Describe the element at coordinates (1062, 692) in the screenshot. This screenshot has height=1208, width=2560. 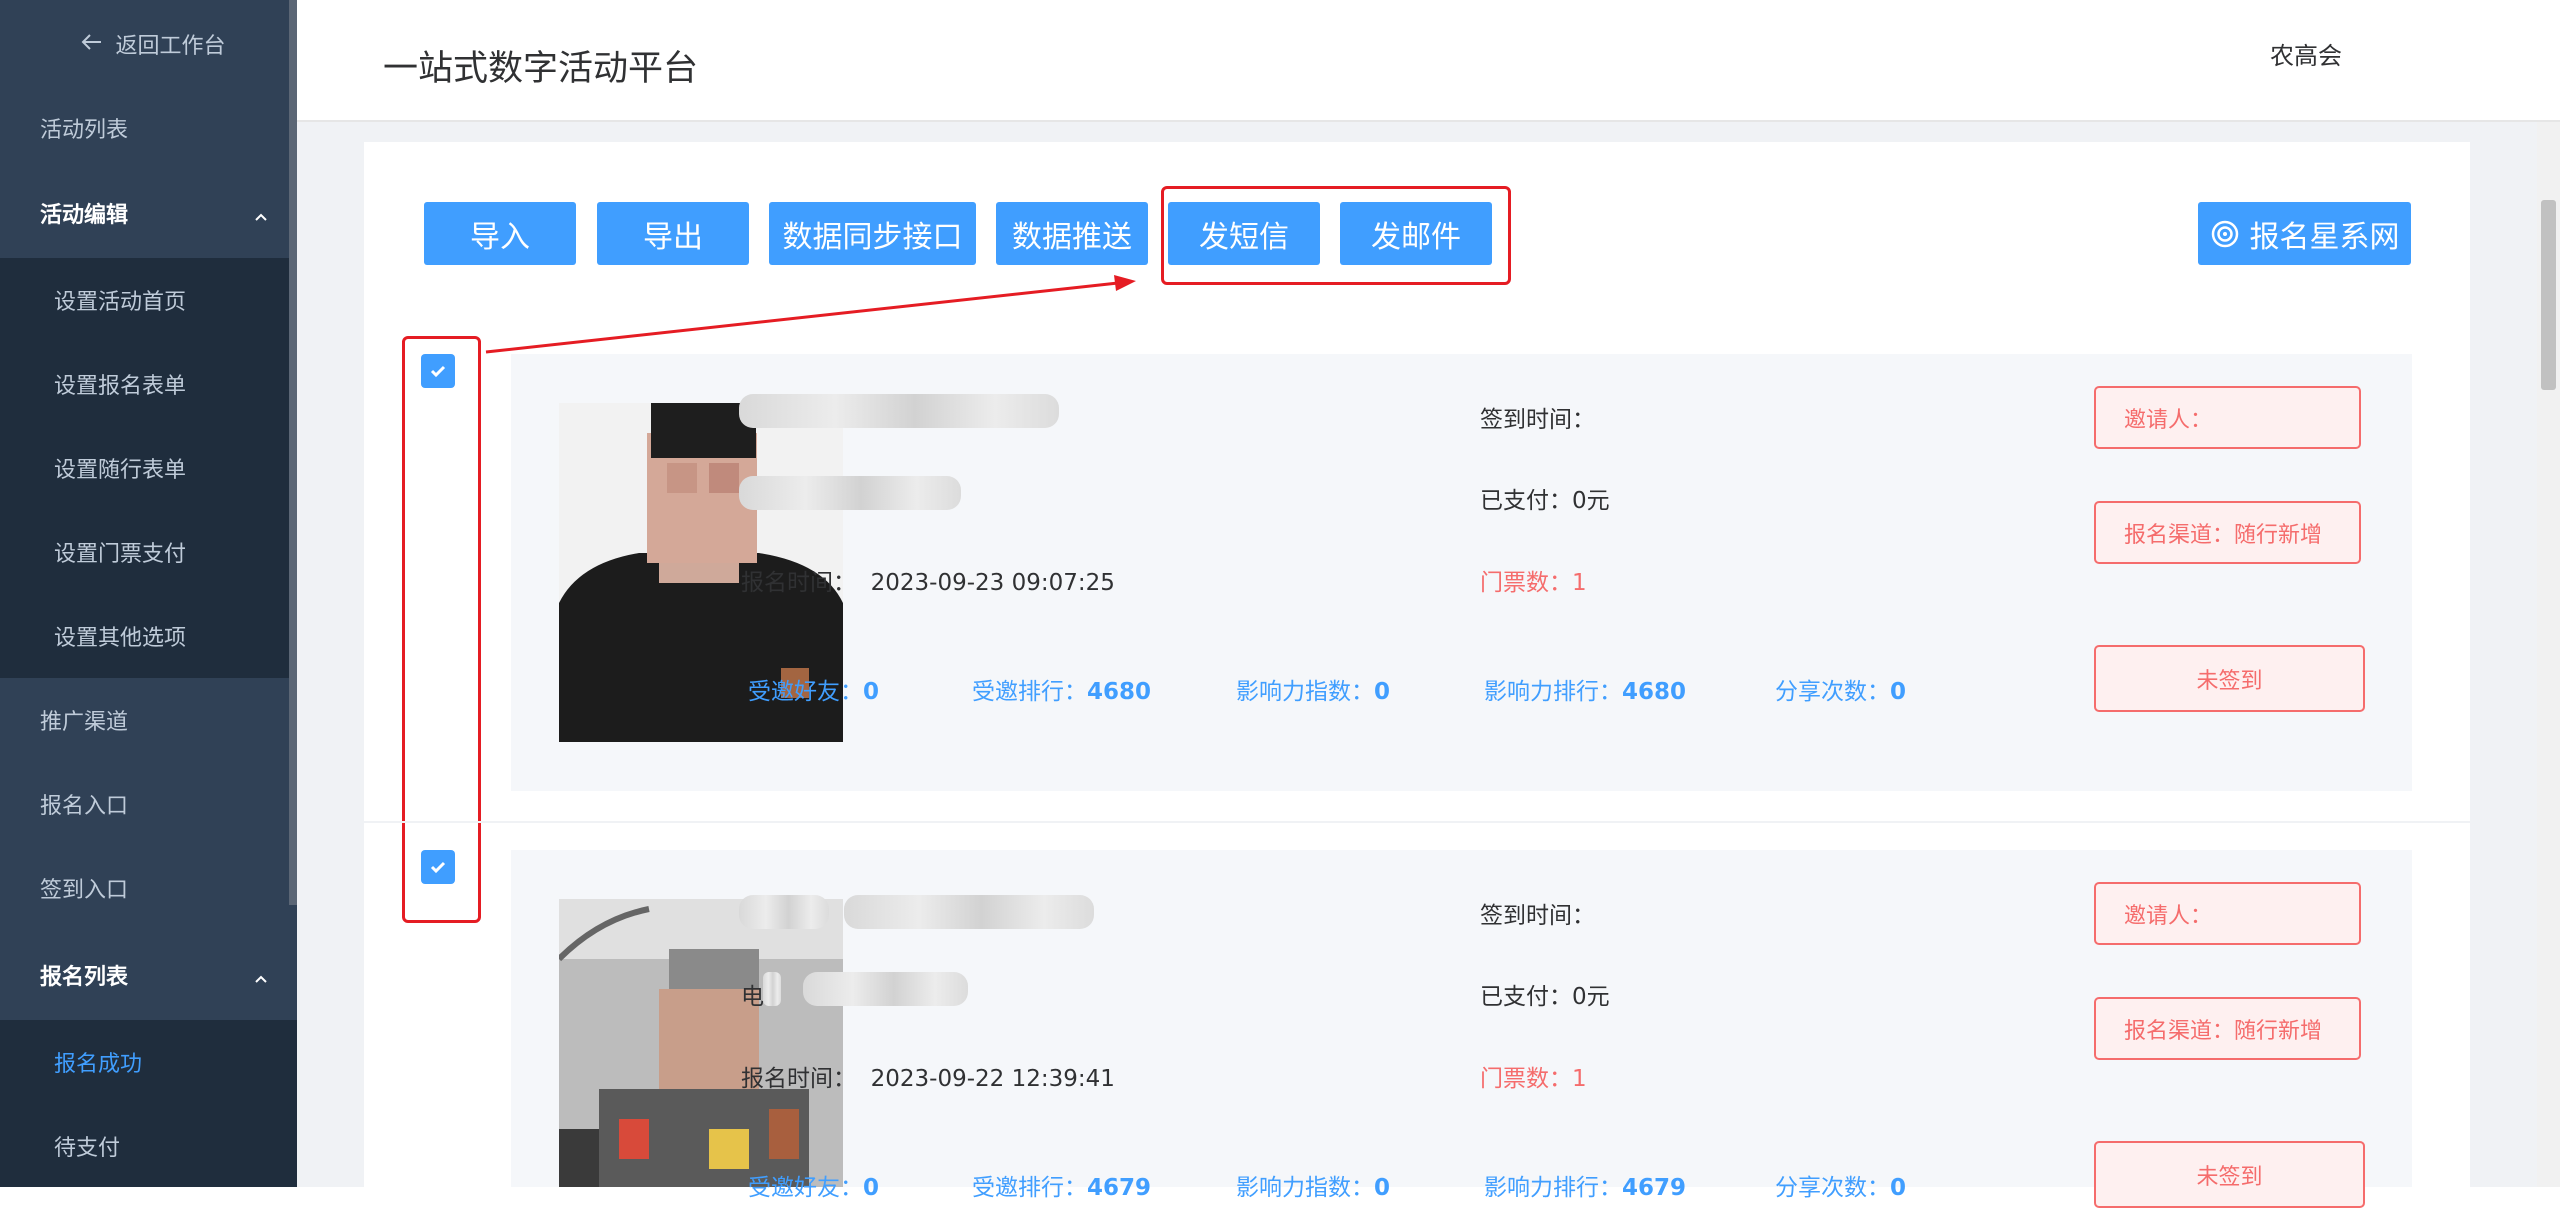
I see `invited-rank-stat: 受邀排行：4680` at that location.